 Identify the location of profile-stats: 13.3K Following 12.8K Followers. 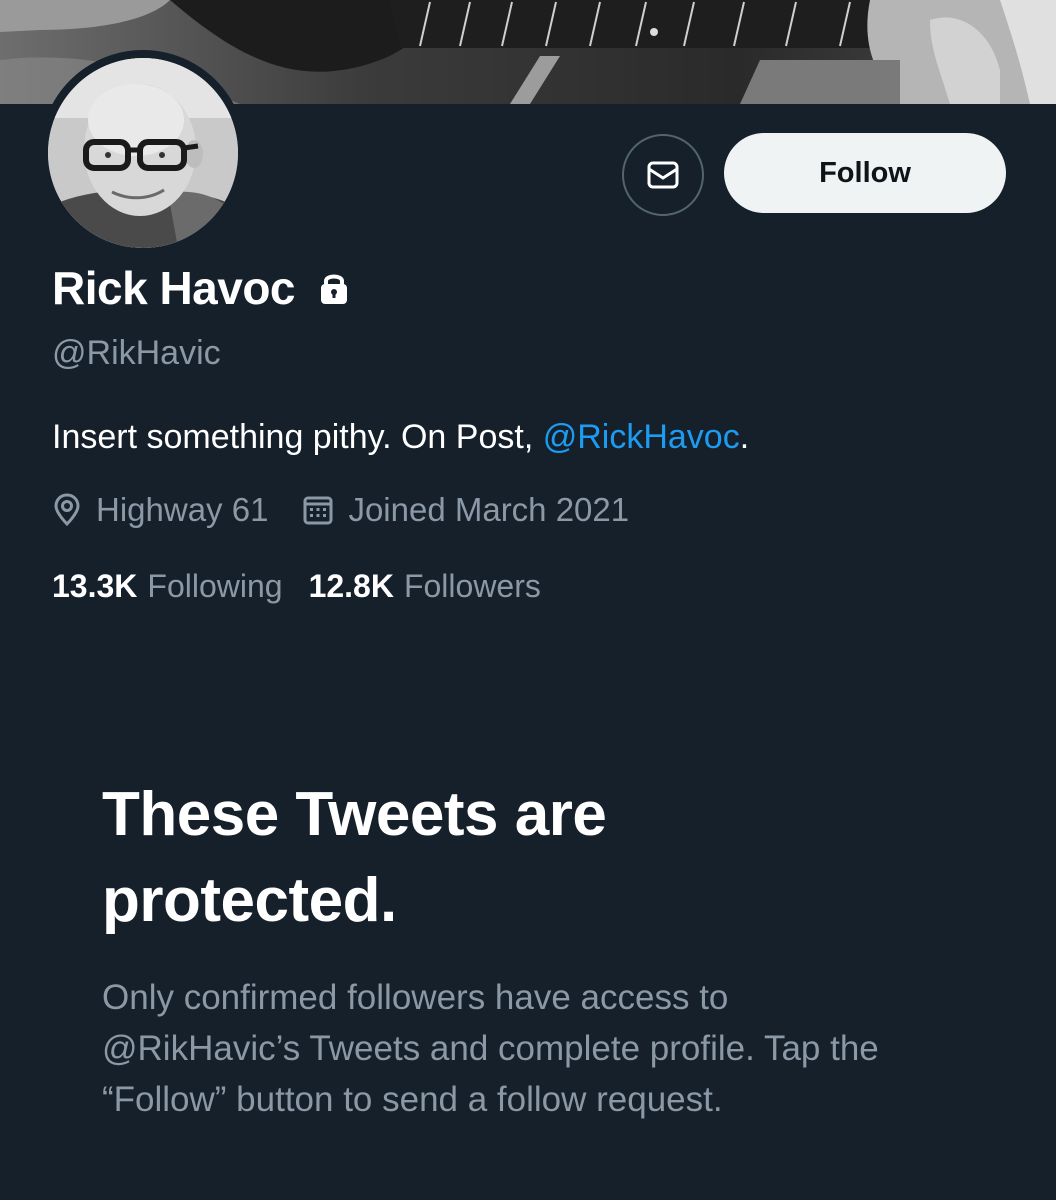
(296, 586).